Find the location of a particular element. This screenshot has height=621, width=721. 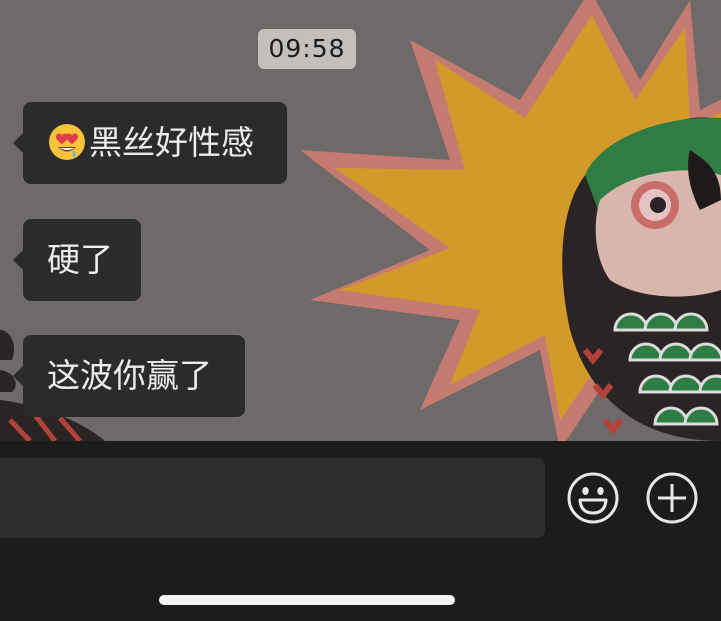

message-text: 黑丝好性感 is located at coordinates (171, 142).